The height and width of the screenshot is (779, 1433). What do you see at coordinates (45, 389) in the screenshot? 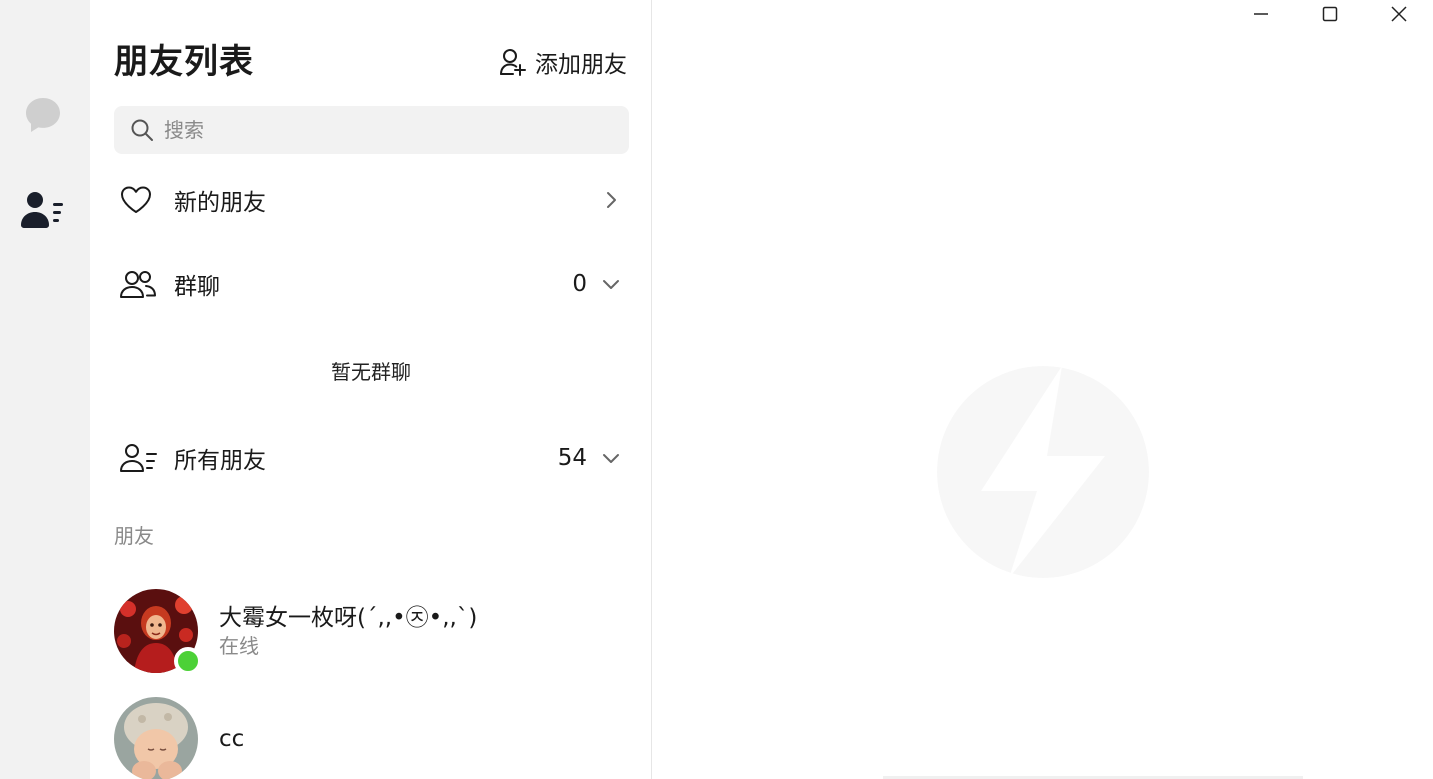
I see `nav-rail` at bounding box center [45, 389].